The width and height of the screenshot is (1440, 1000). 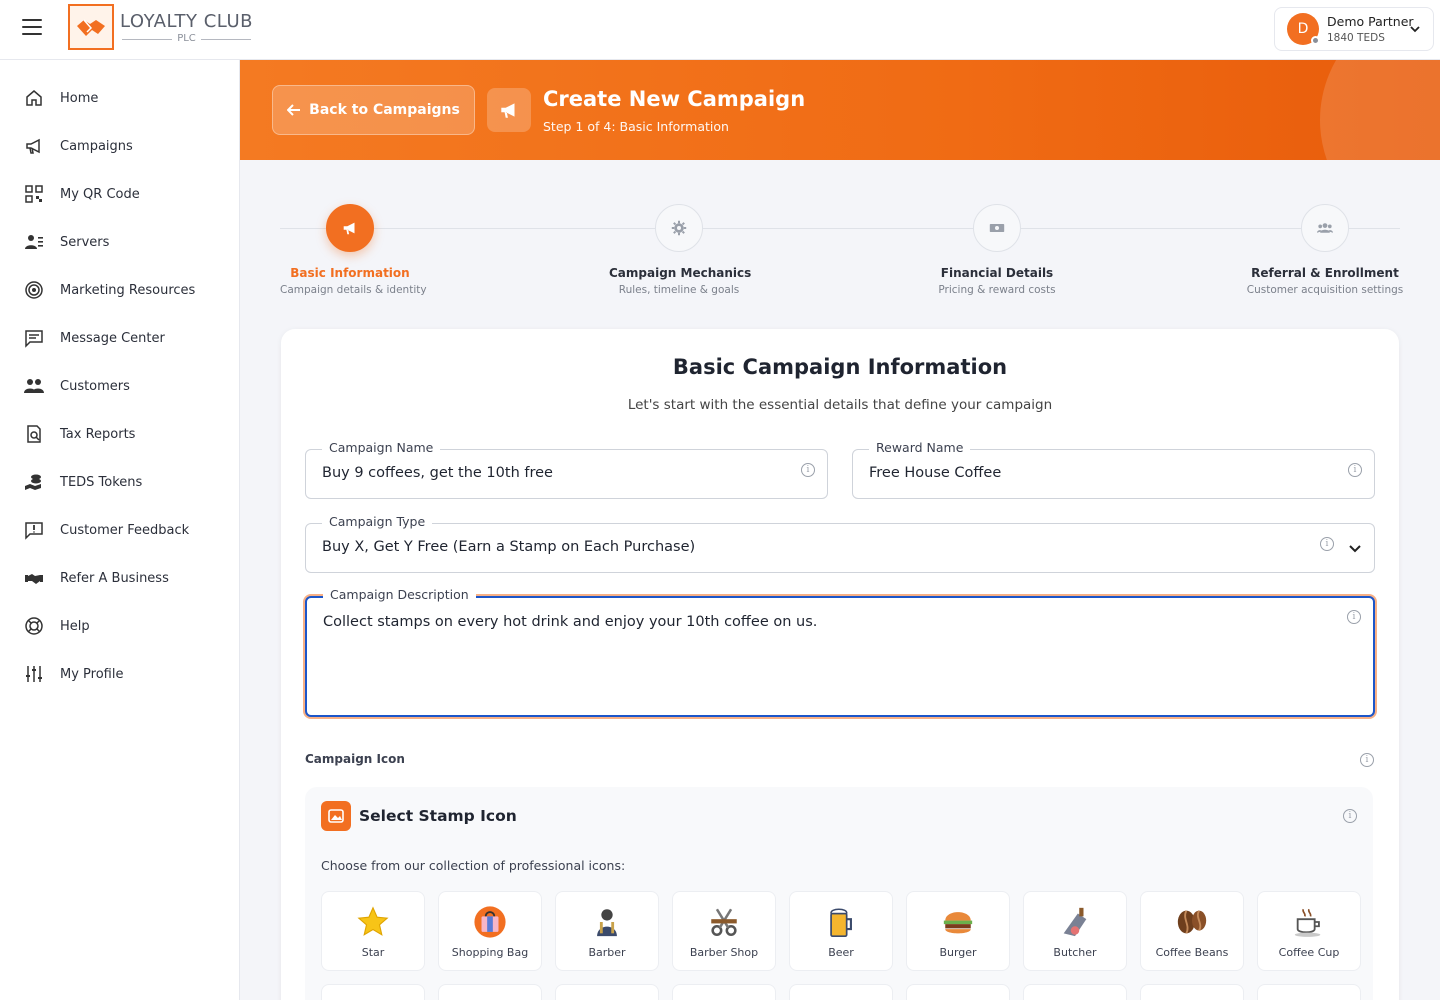 What do you see at coordinates (437, 473) in the screenshot?
I see `campaign-name-value: Buy 9 coffees, get the 10th free` at bounding box center [437, 473].